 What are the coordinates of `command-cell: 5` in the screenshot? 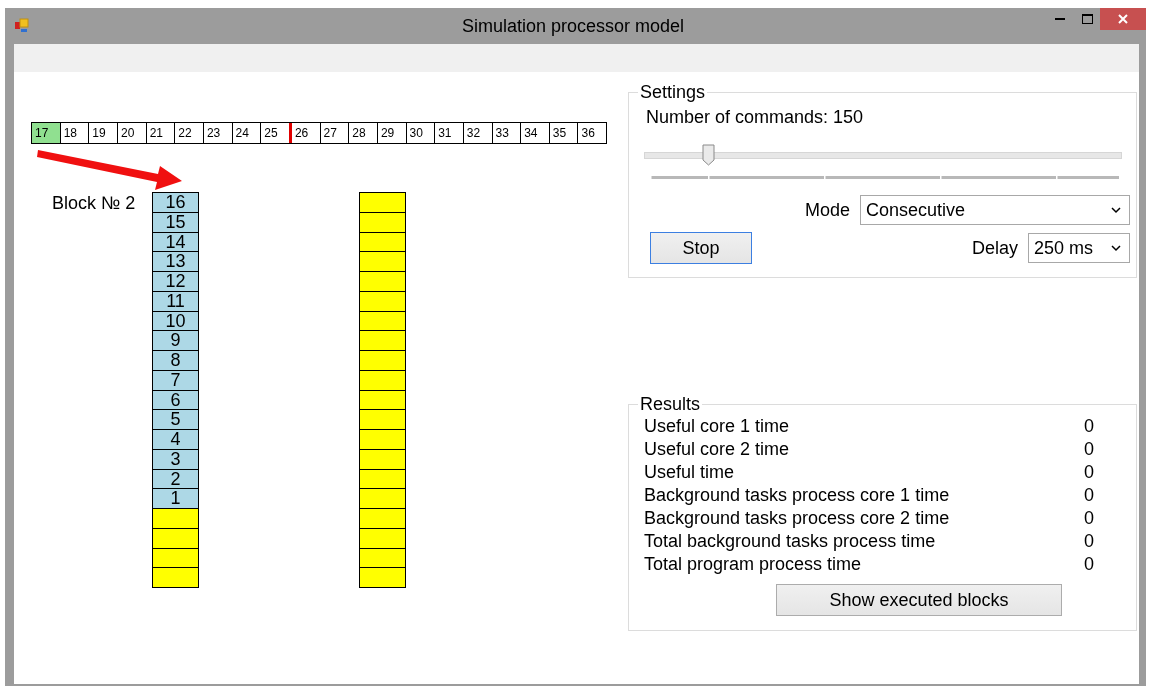 It's located at (175, 419).